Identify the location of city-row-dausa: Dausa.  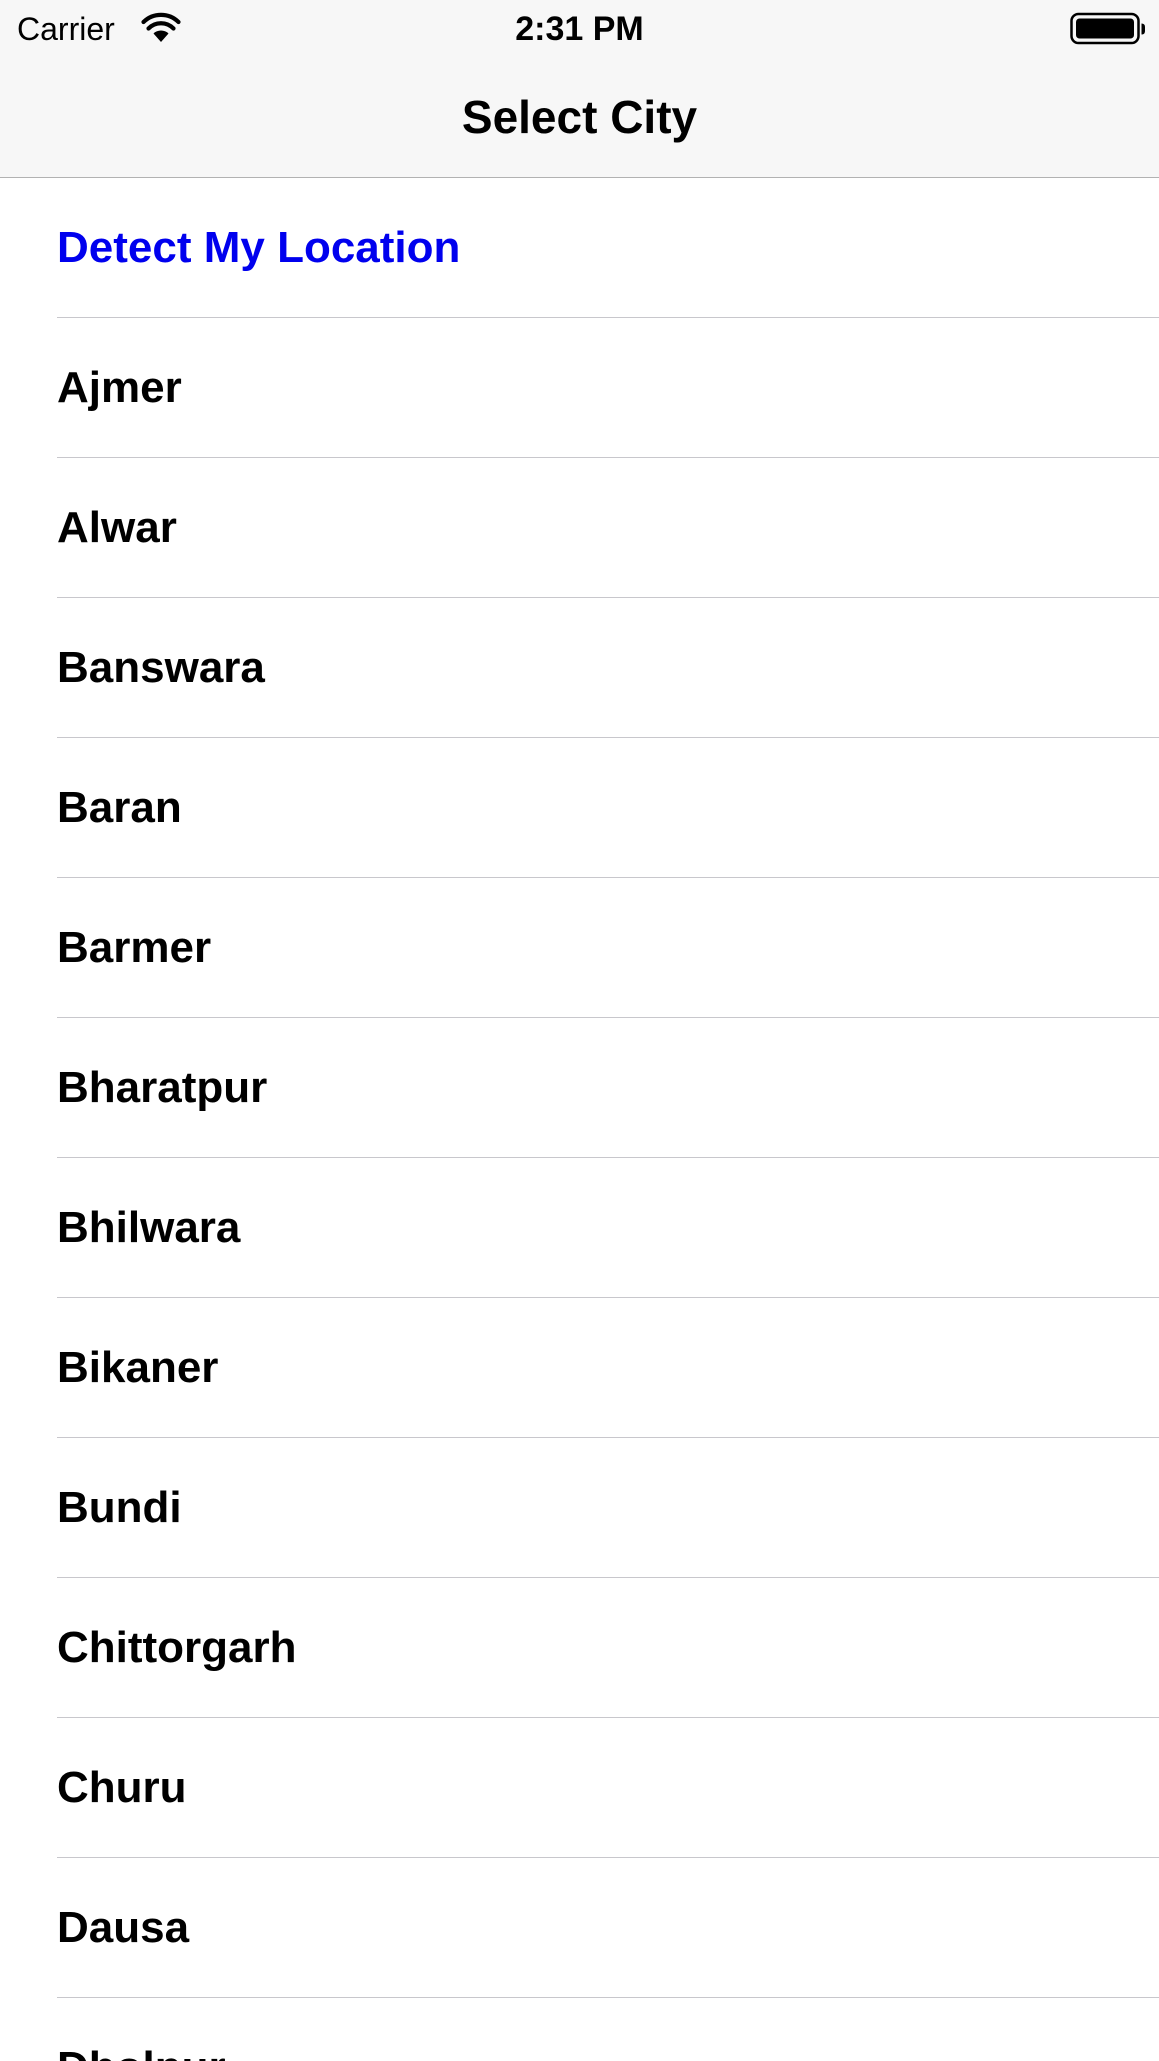
(579, 1928).